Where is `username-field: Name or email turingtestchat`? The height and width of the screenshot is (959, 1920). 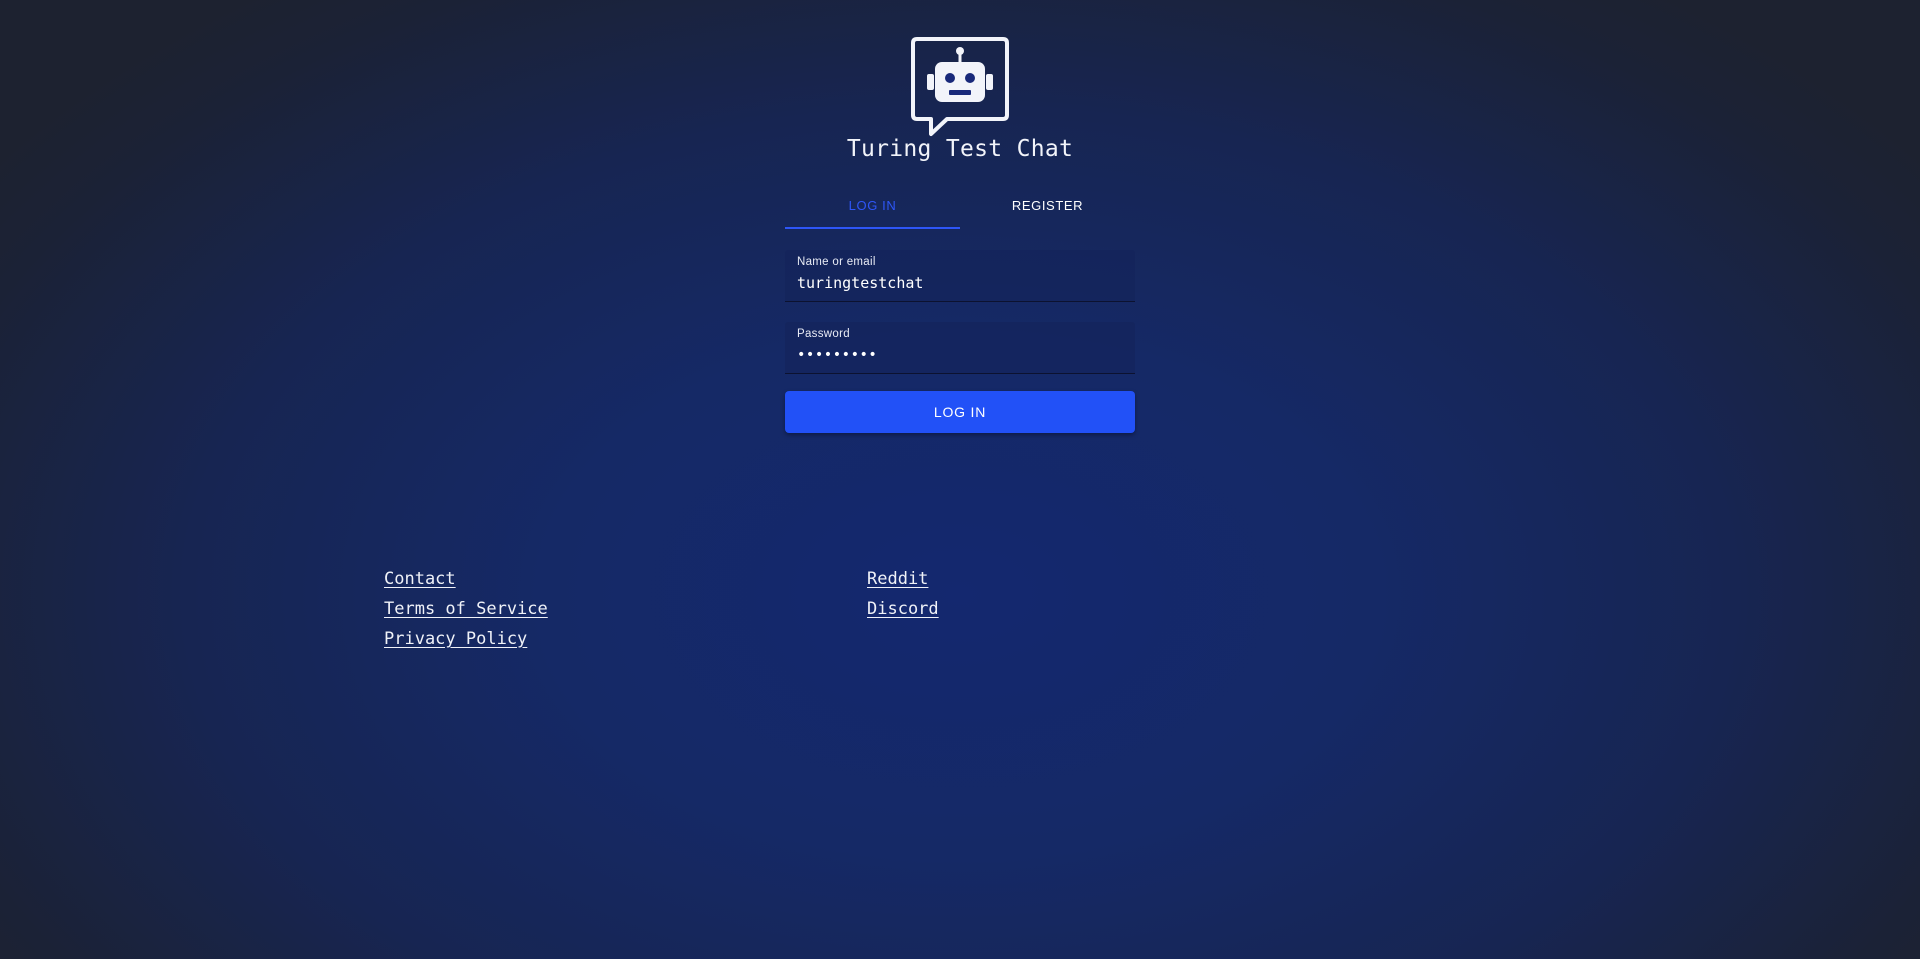 username-field: Name or email turingtestchat is located at coordinates (960, 276).